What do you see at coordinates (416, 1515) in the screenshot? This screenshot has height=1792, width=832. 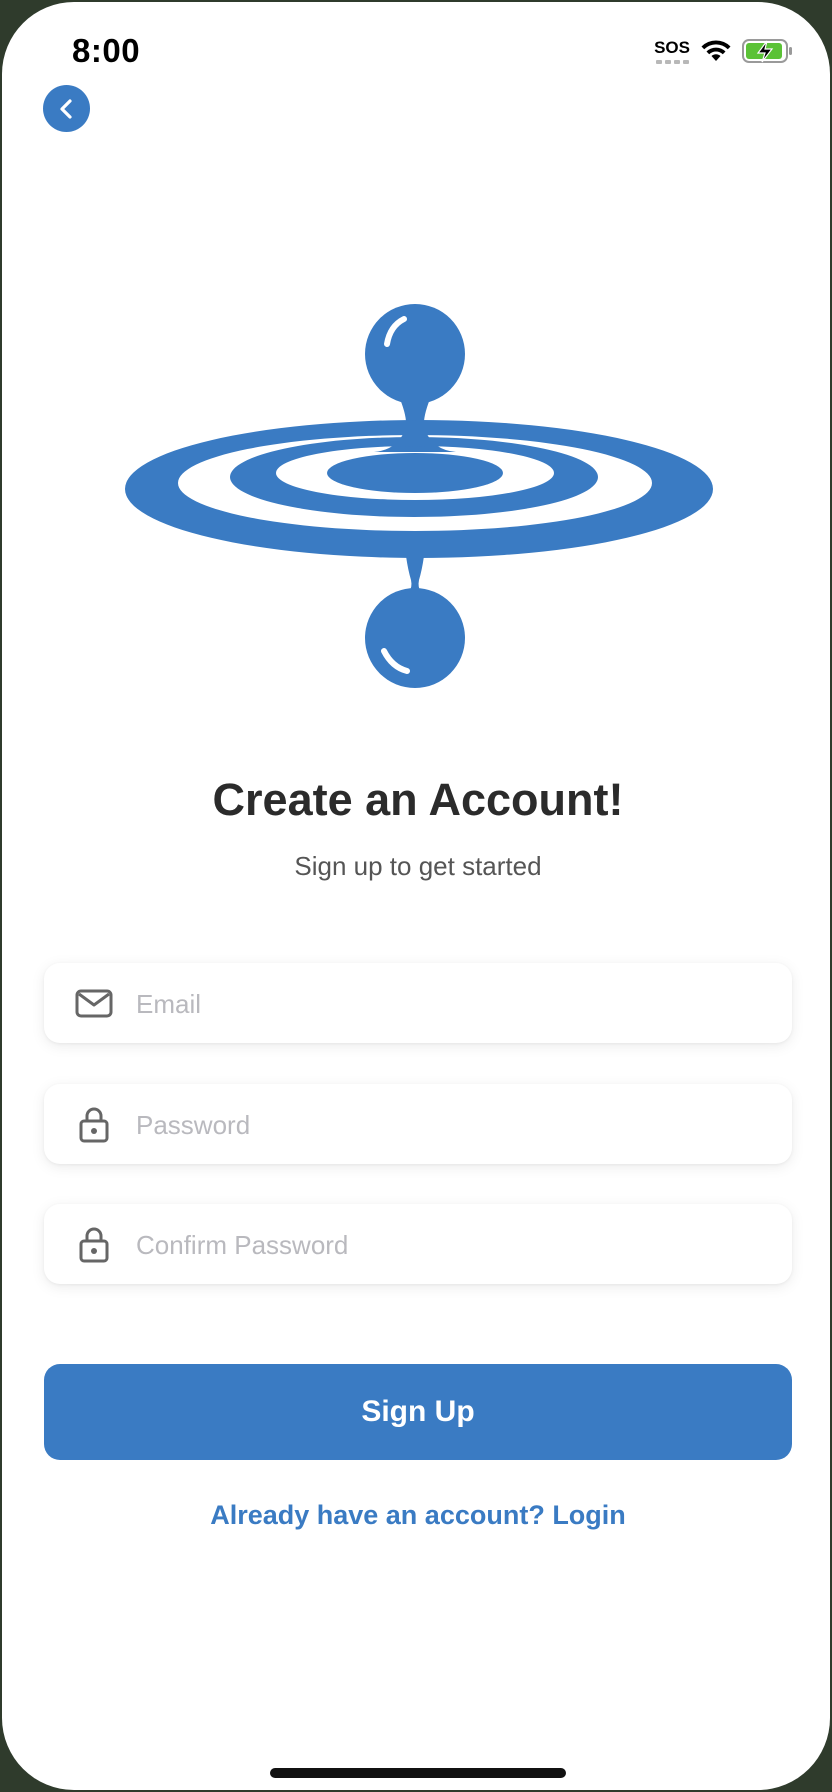 I see `login-link: Already have an account? Login` at bounding box center [416, 1515].